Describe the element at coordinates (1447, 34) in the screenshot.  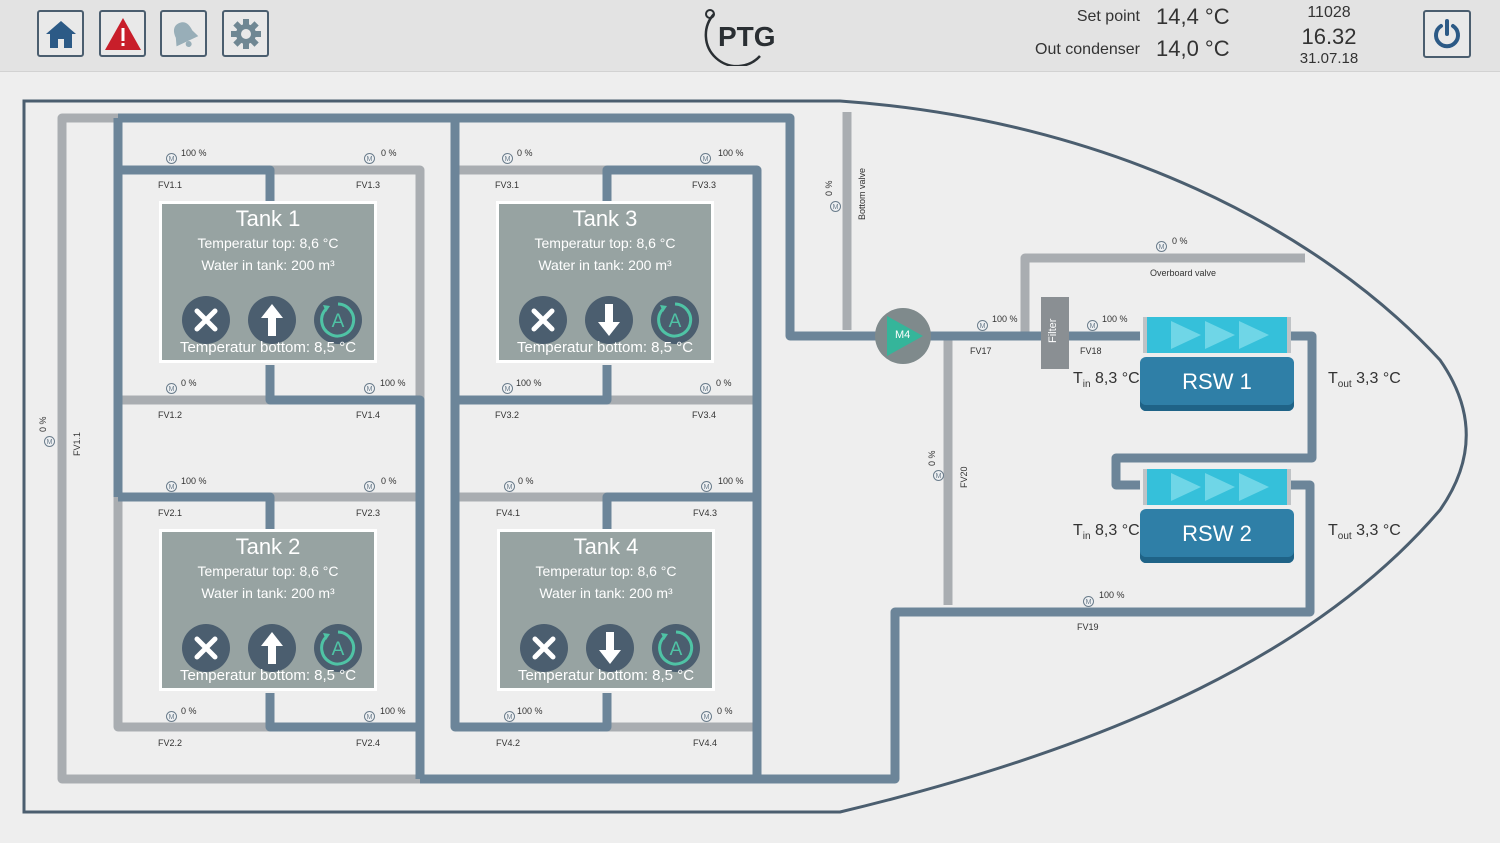
I see `power-button` at that location.